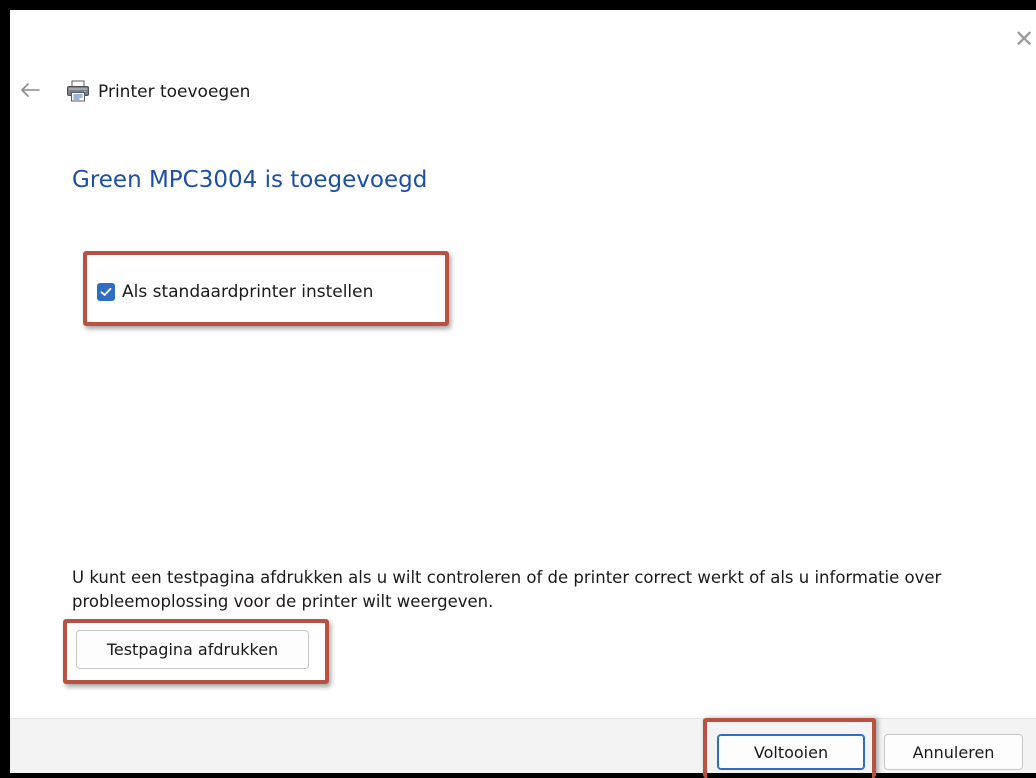 This screenshot has width=1036, height=778. I want to click on arrow-left-icon, so click(30, 90).